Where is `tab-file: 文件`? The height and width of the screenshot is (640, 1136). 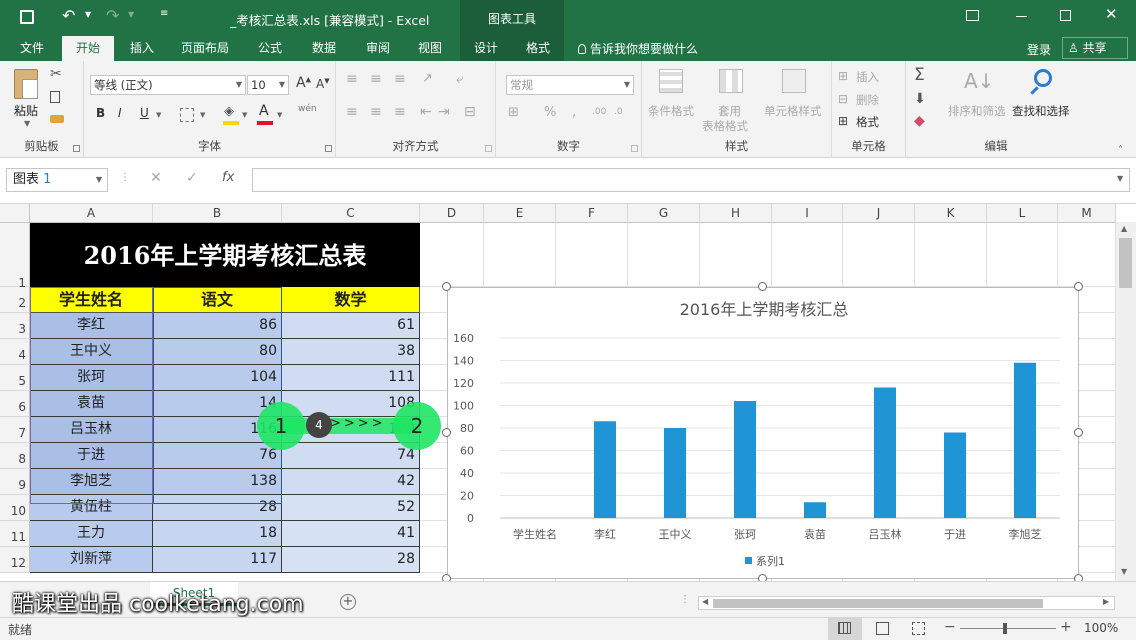 tab-file: 文件 is located at coordinates (32, 48).